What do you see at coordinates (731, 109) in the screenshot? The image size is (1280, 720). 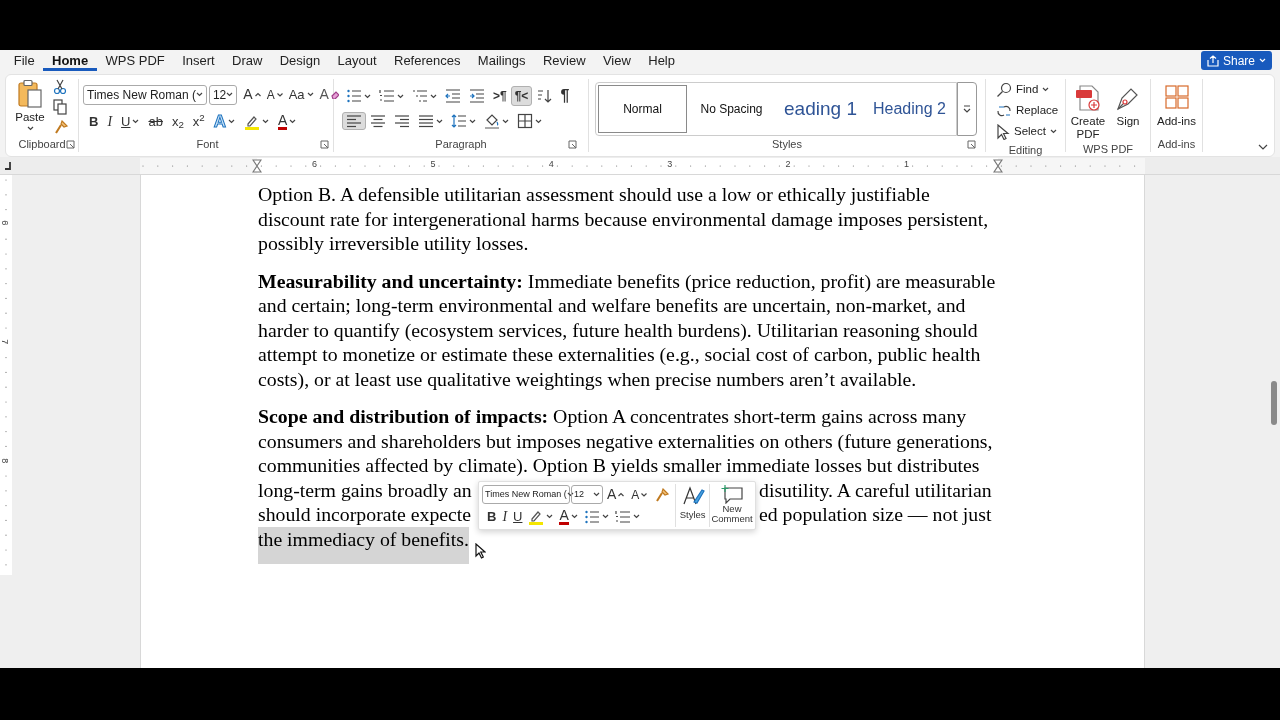 I see `style-option: No Spacing` at bounding box center [731, 109].